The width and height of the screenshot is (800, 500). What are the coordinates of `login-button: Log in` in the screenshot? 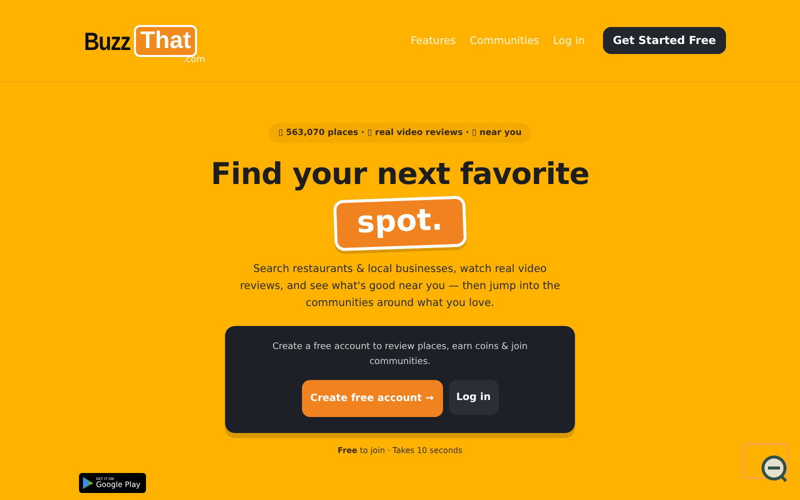 It's located at (473, 397).